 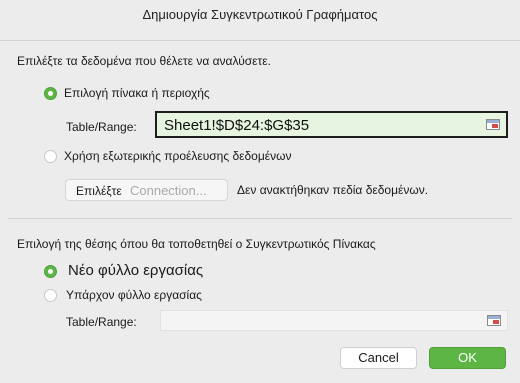 I want to click on existing-table-range-input, so click(x=334, y=320).